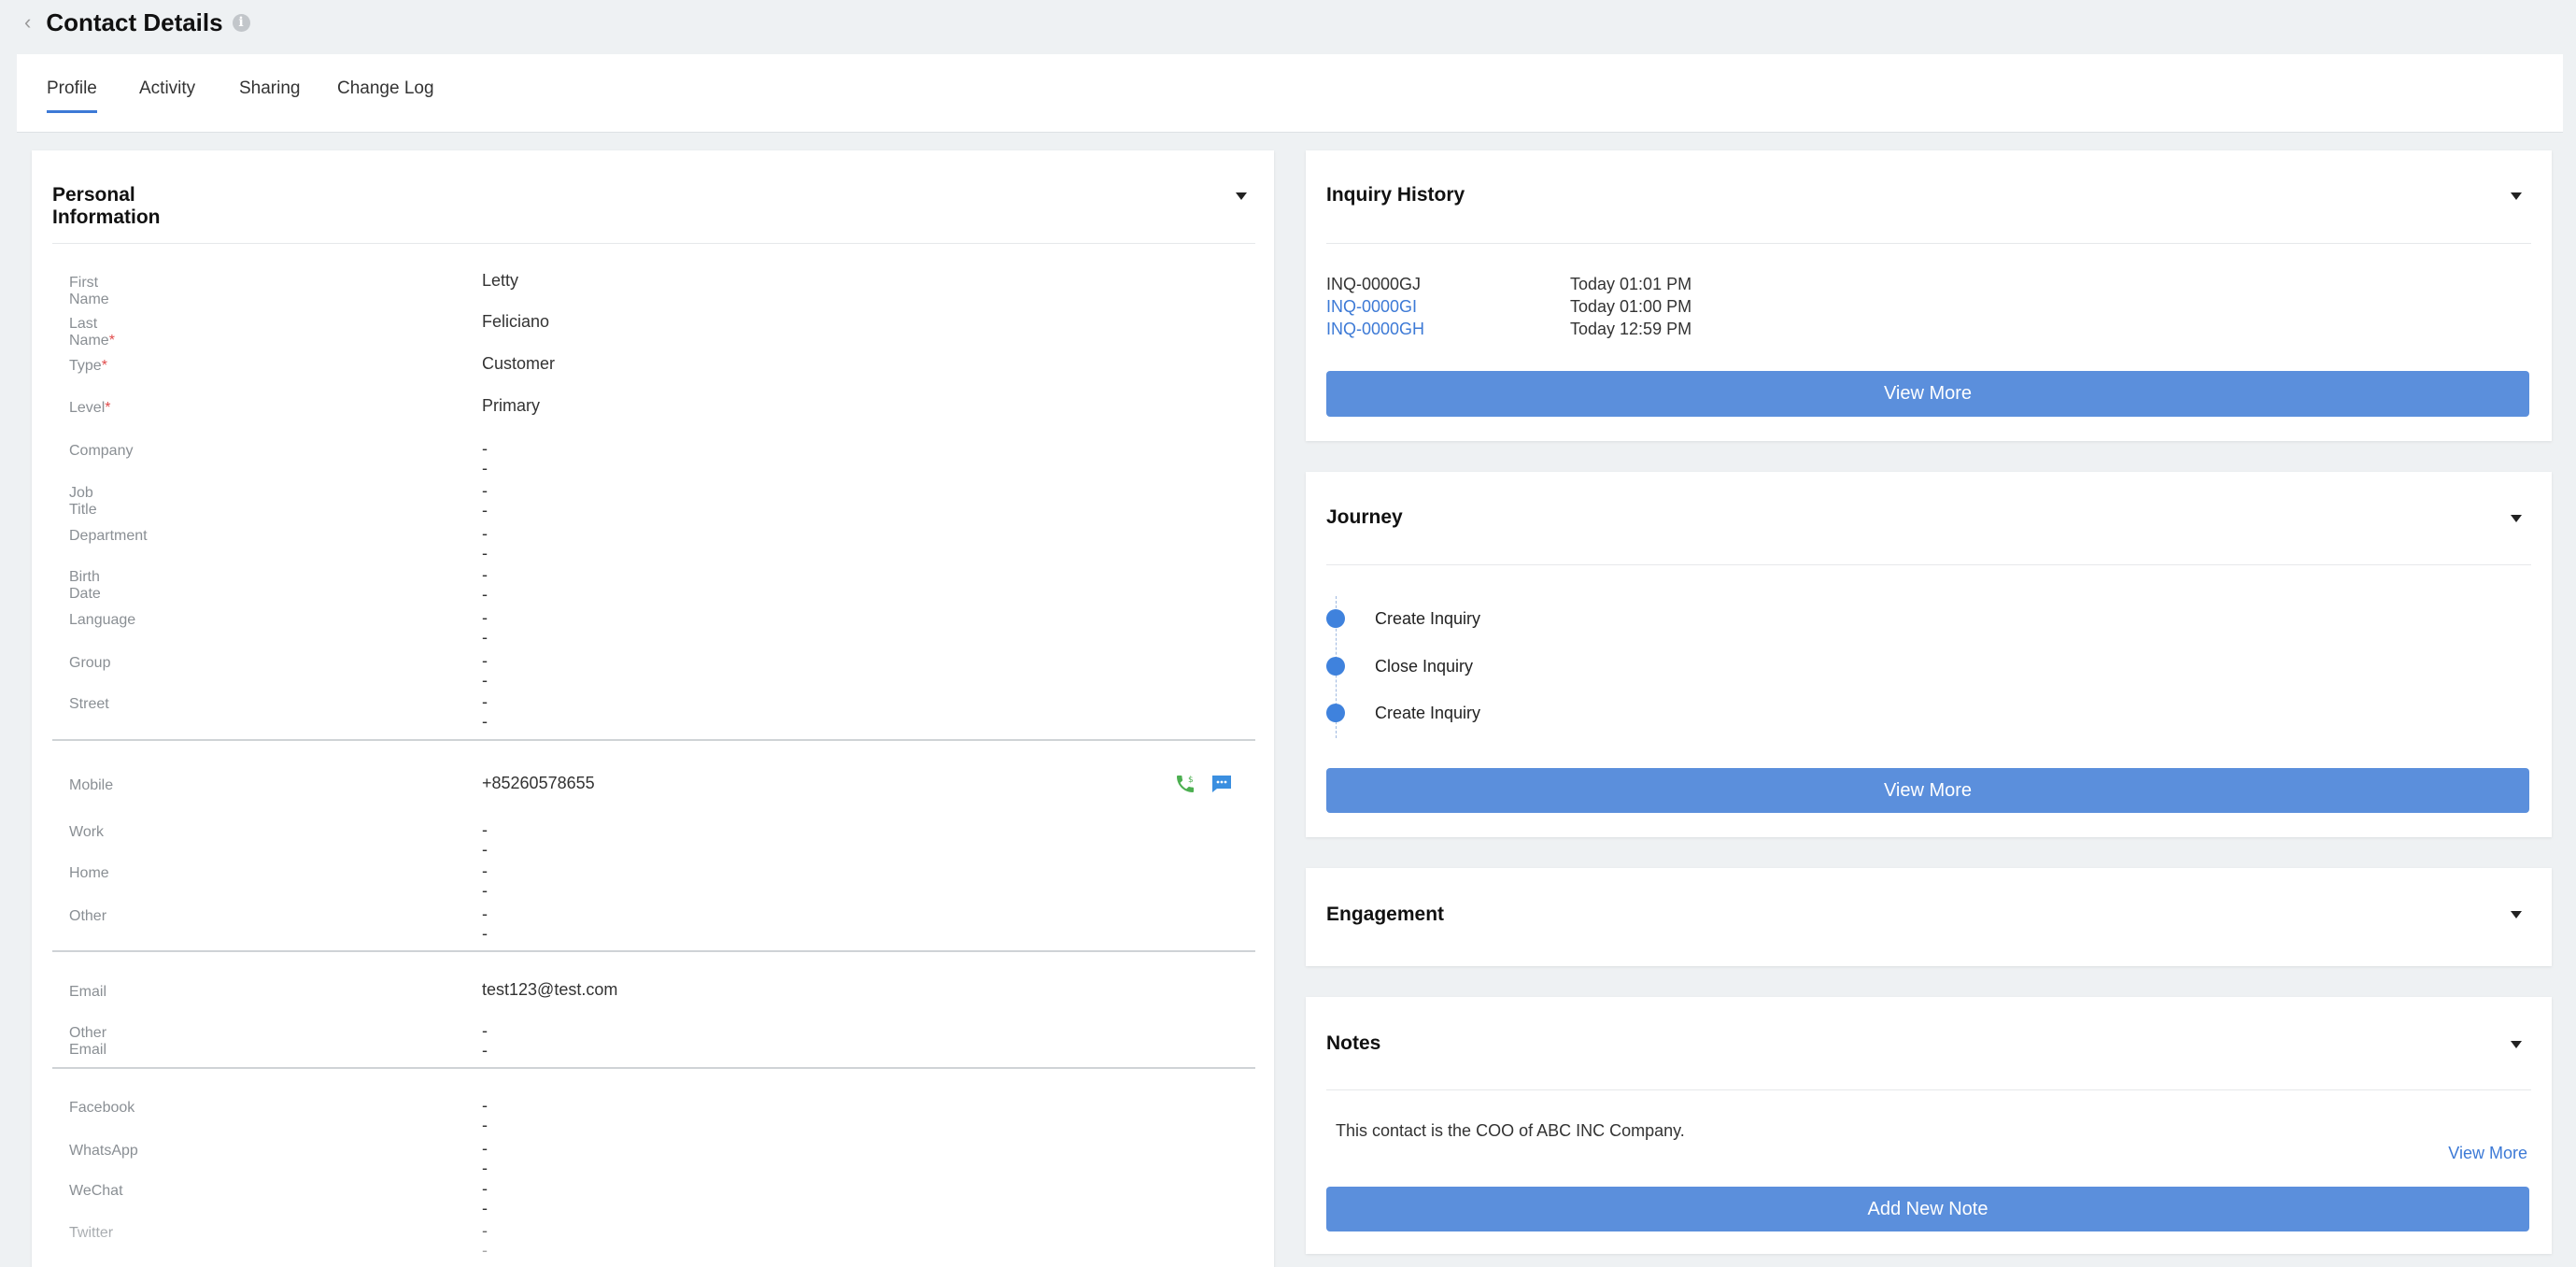  I want to click on field-value-work: --, so click(485, 840).